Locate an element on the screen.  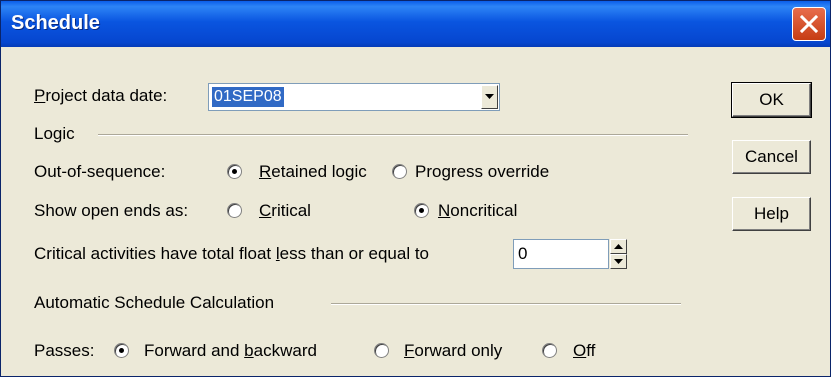
auto-calc-group-label: Automatic Schedule Calculation is located at coordinates (154, 302).